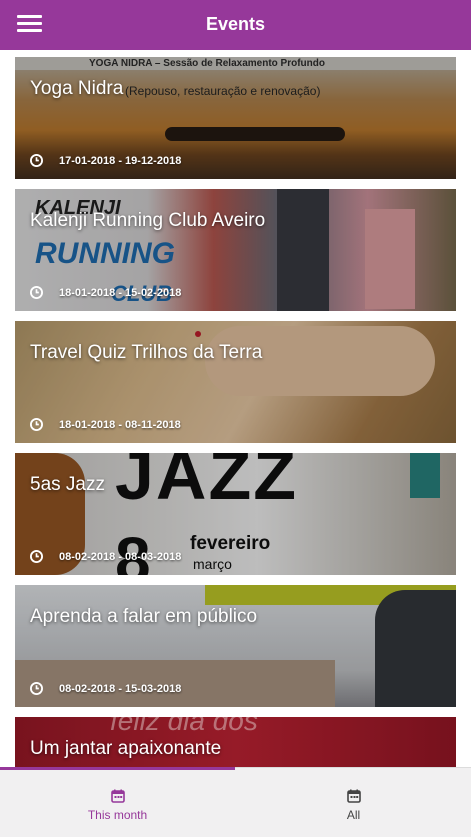 The image size is (471, 837). What do you see at coordinates (117, 815) in the screenshot?
I see `tab-label: This month` at bounding box center [117, 815].